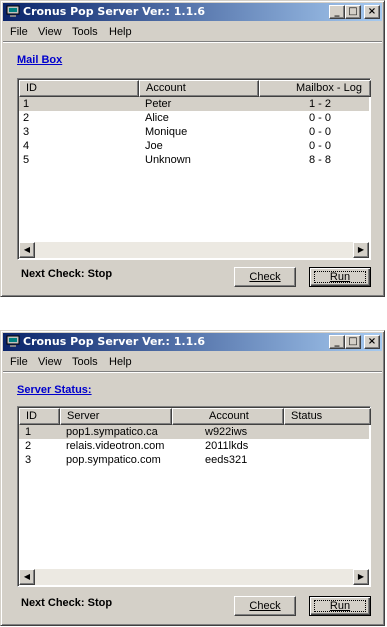  I want to click on table-row: 4 Joe 0 - 0, so click(194, 146).